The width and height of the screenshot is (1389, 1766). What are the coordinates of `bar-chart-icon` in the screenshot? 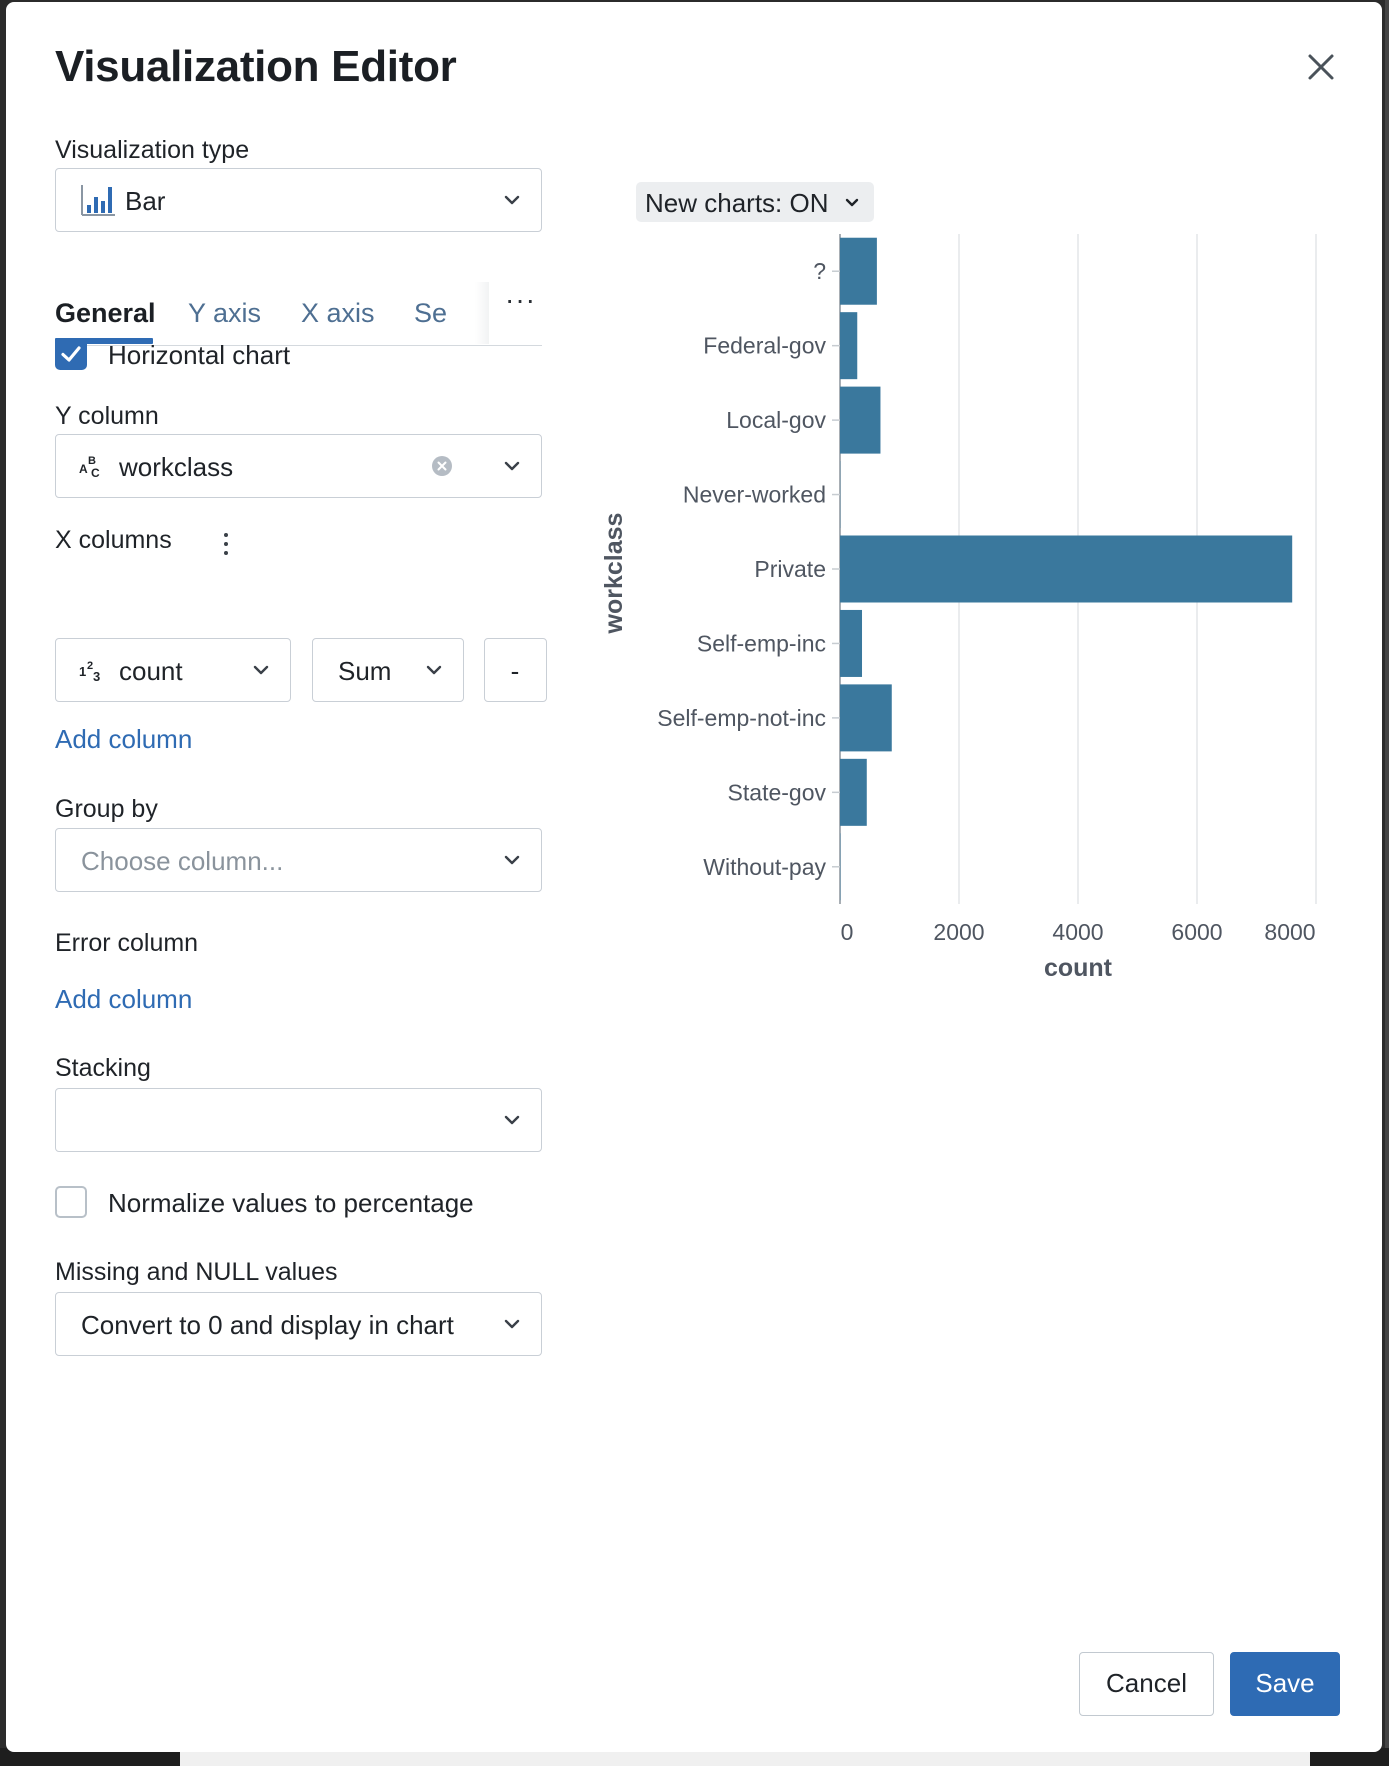 It's located at (98, 202).